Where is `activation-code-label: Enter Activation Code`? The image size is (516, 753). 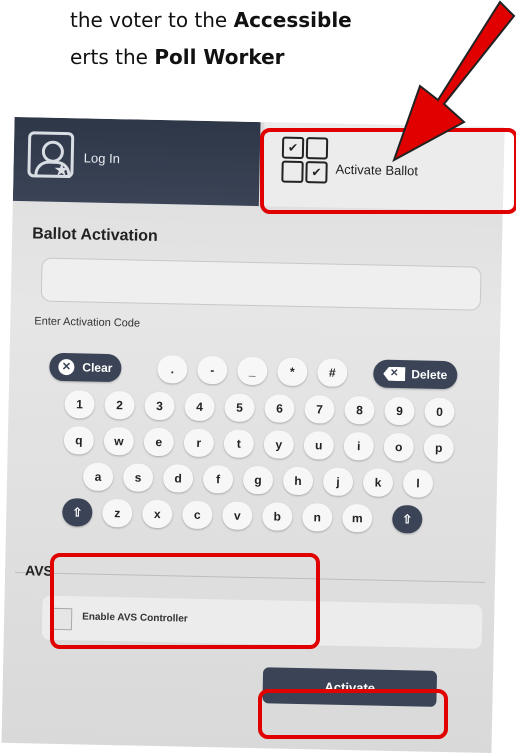 activation-code-label: Enter Activation Code is located at coordinates (87, 322).